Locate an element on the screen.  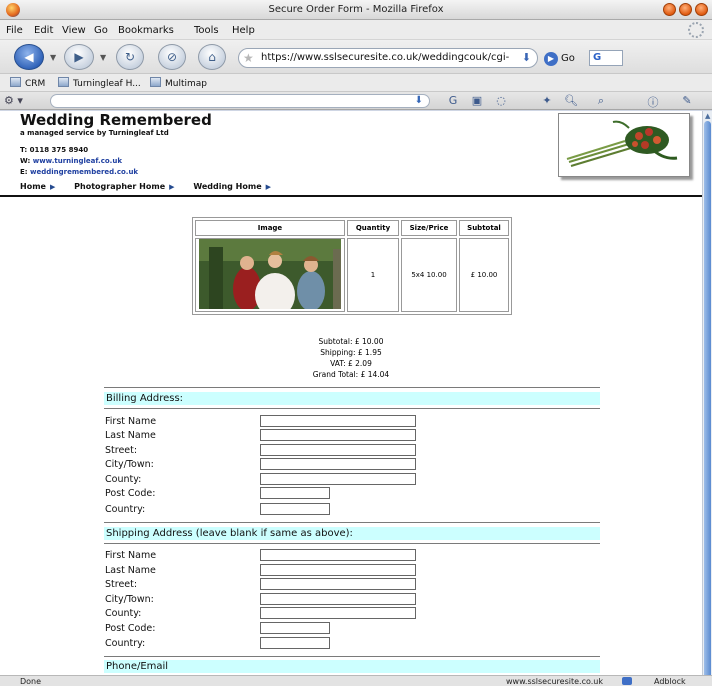
contact-email: E: weddingremembered.co.uk is located at coordinates (79, 172).